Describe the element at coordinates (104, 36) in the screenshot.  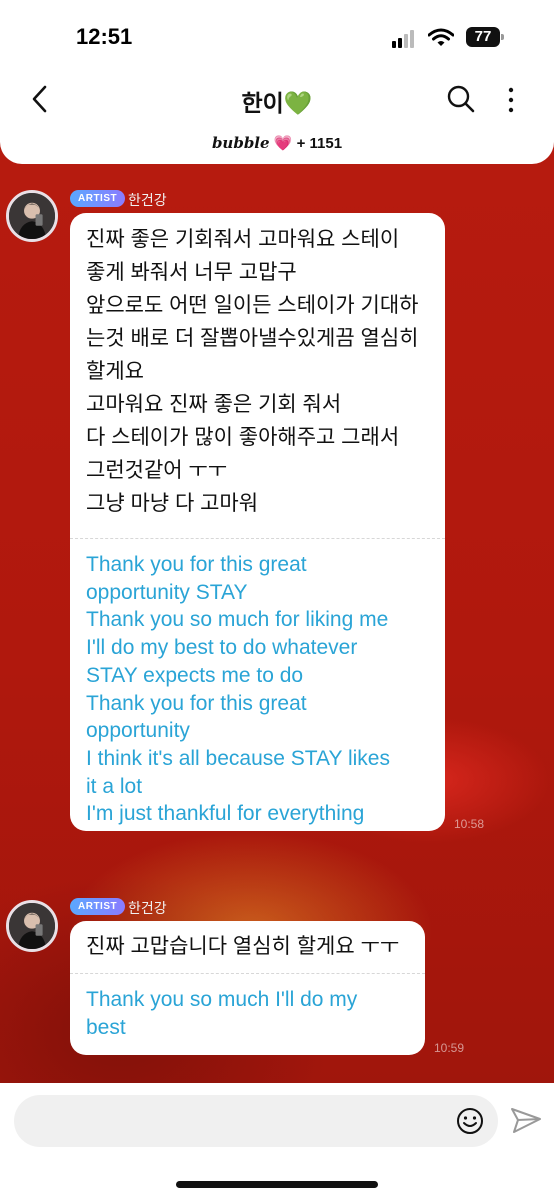
I see `status-time: 12:51` at that location.